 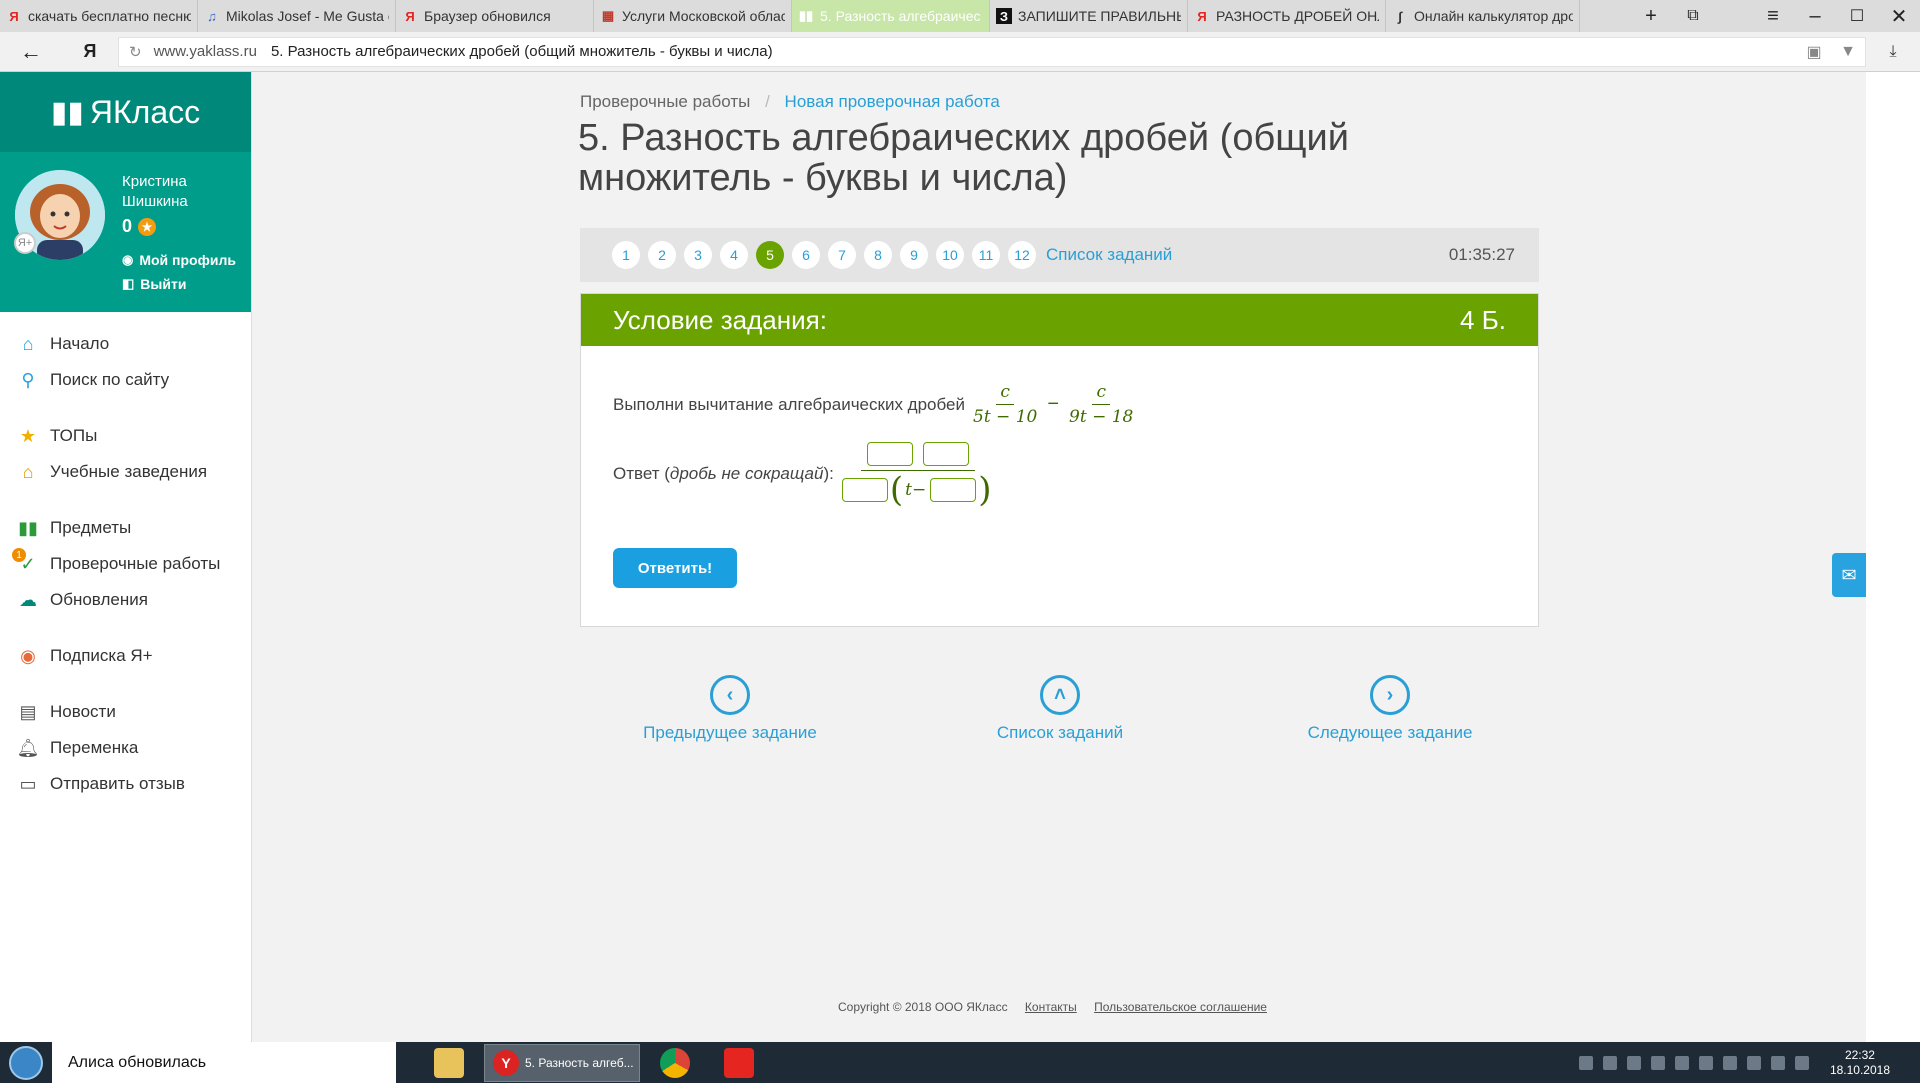 What do you see at coordinates (126, 712) in the screenshot?
I see `sidebar-item-news: ▤ Новости` at bounding box center [126, 712].